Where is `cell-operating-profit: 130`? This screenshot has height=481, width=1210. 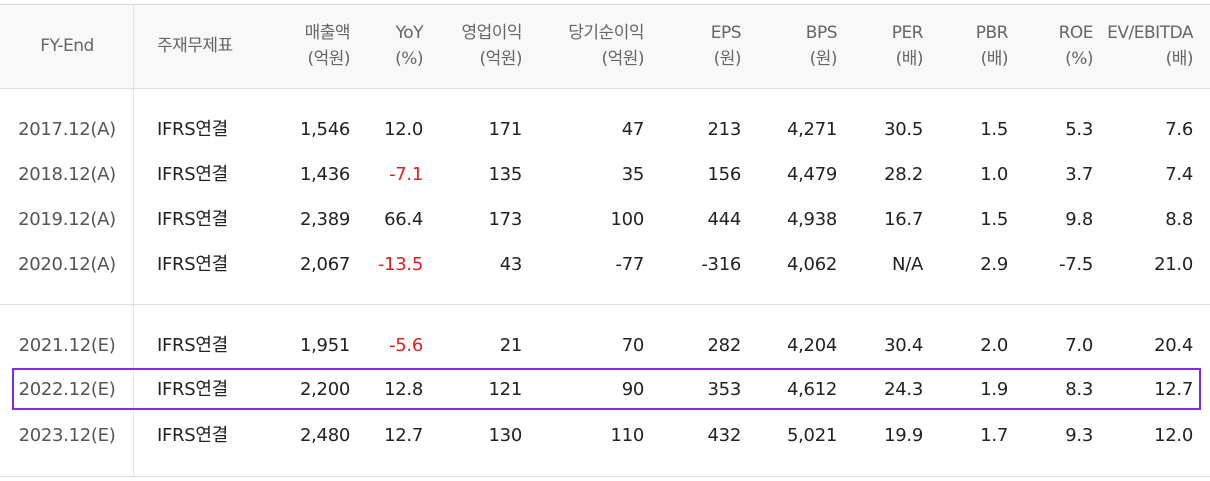
cell-operating-profit: 130 is located at coordinates (505, 435).